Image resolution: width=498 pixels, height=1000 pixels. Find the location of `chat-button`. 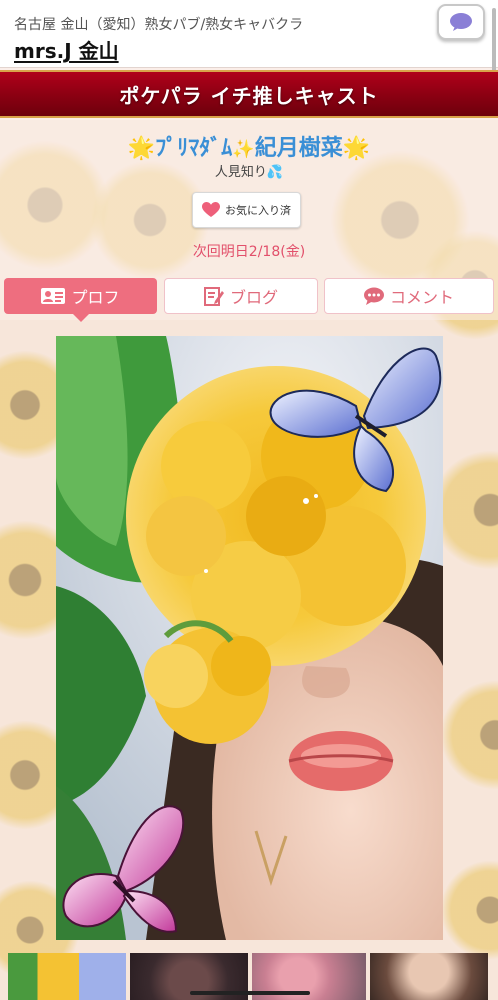

chat-button is located at coordinates (461, 22).